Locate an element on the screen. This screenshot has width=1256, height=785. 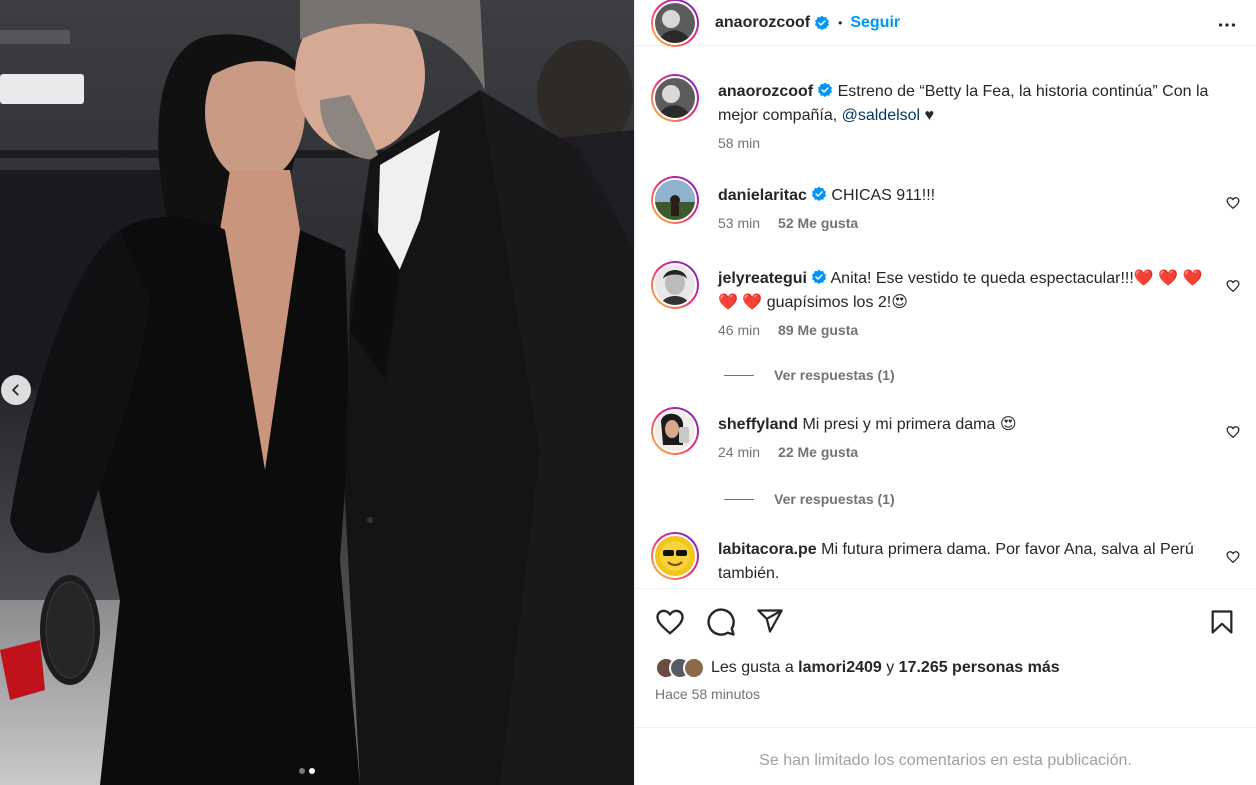
bookmark-icon is located at coordinates (1222, 622).